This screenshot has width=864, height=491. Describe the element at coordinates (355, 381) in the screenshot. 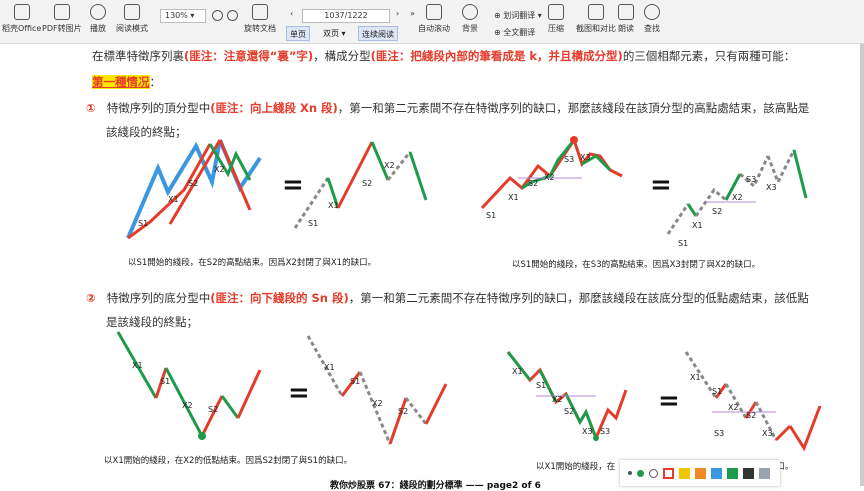

I see `label-s1-f: S1` at that location.